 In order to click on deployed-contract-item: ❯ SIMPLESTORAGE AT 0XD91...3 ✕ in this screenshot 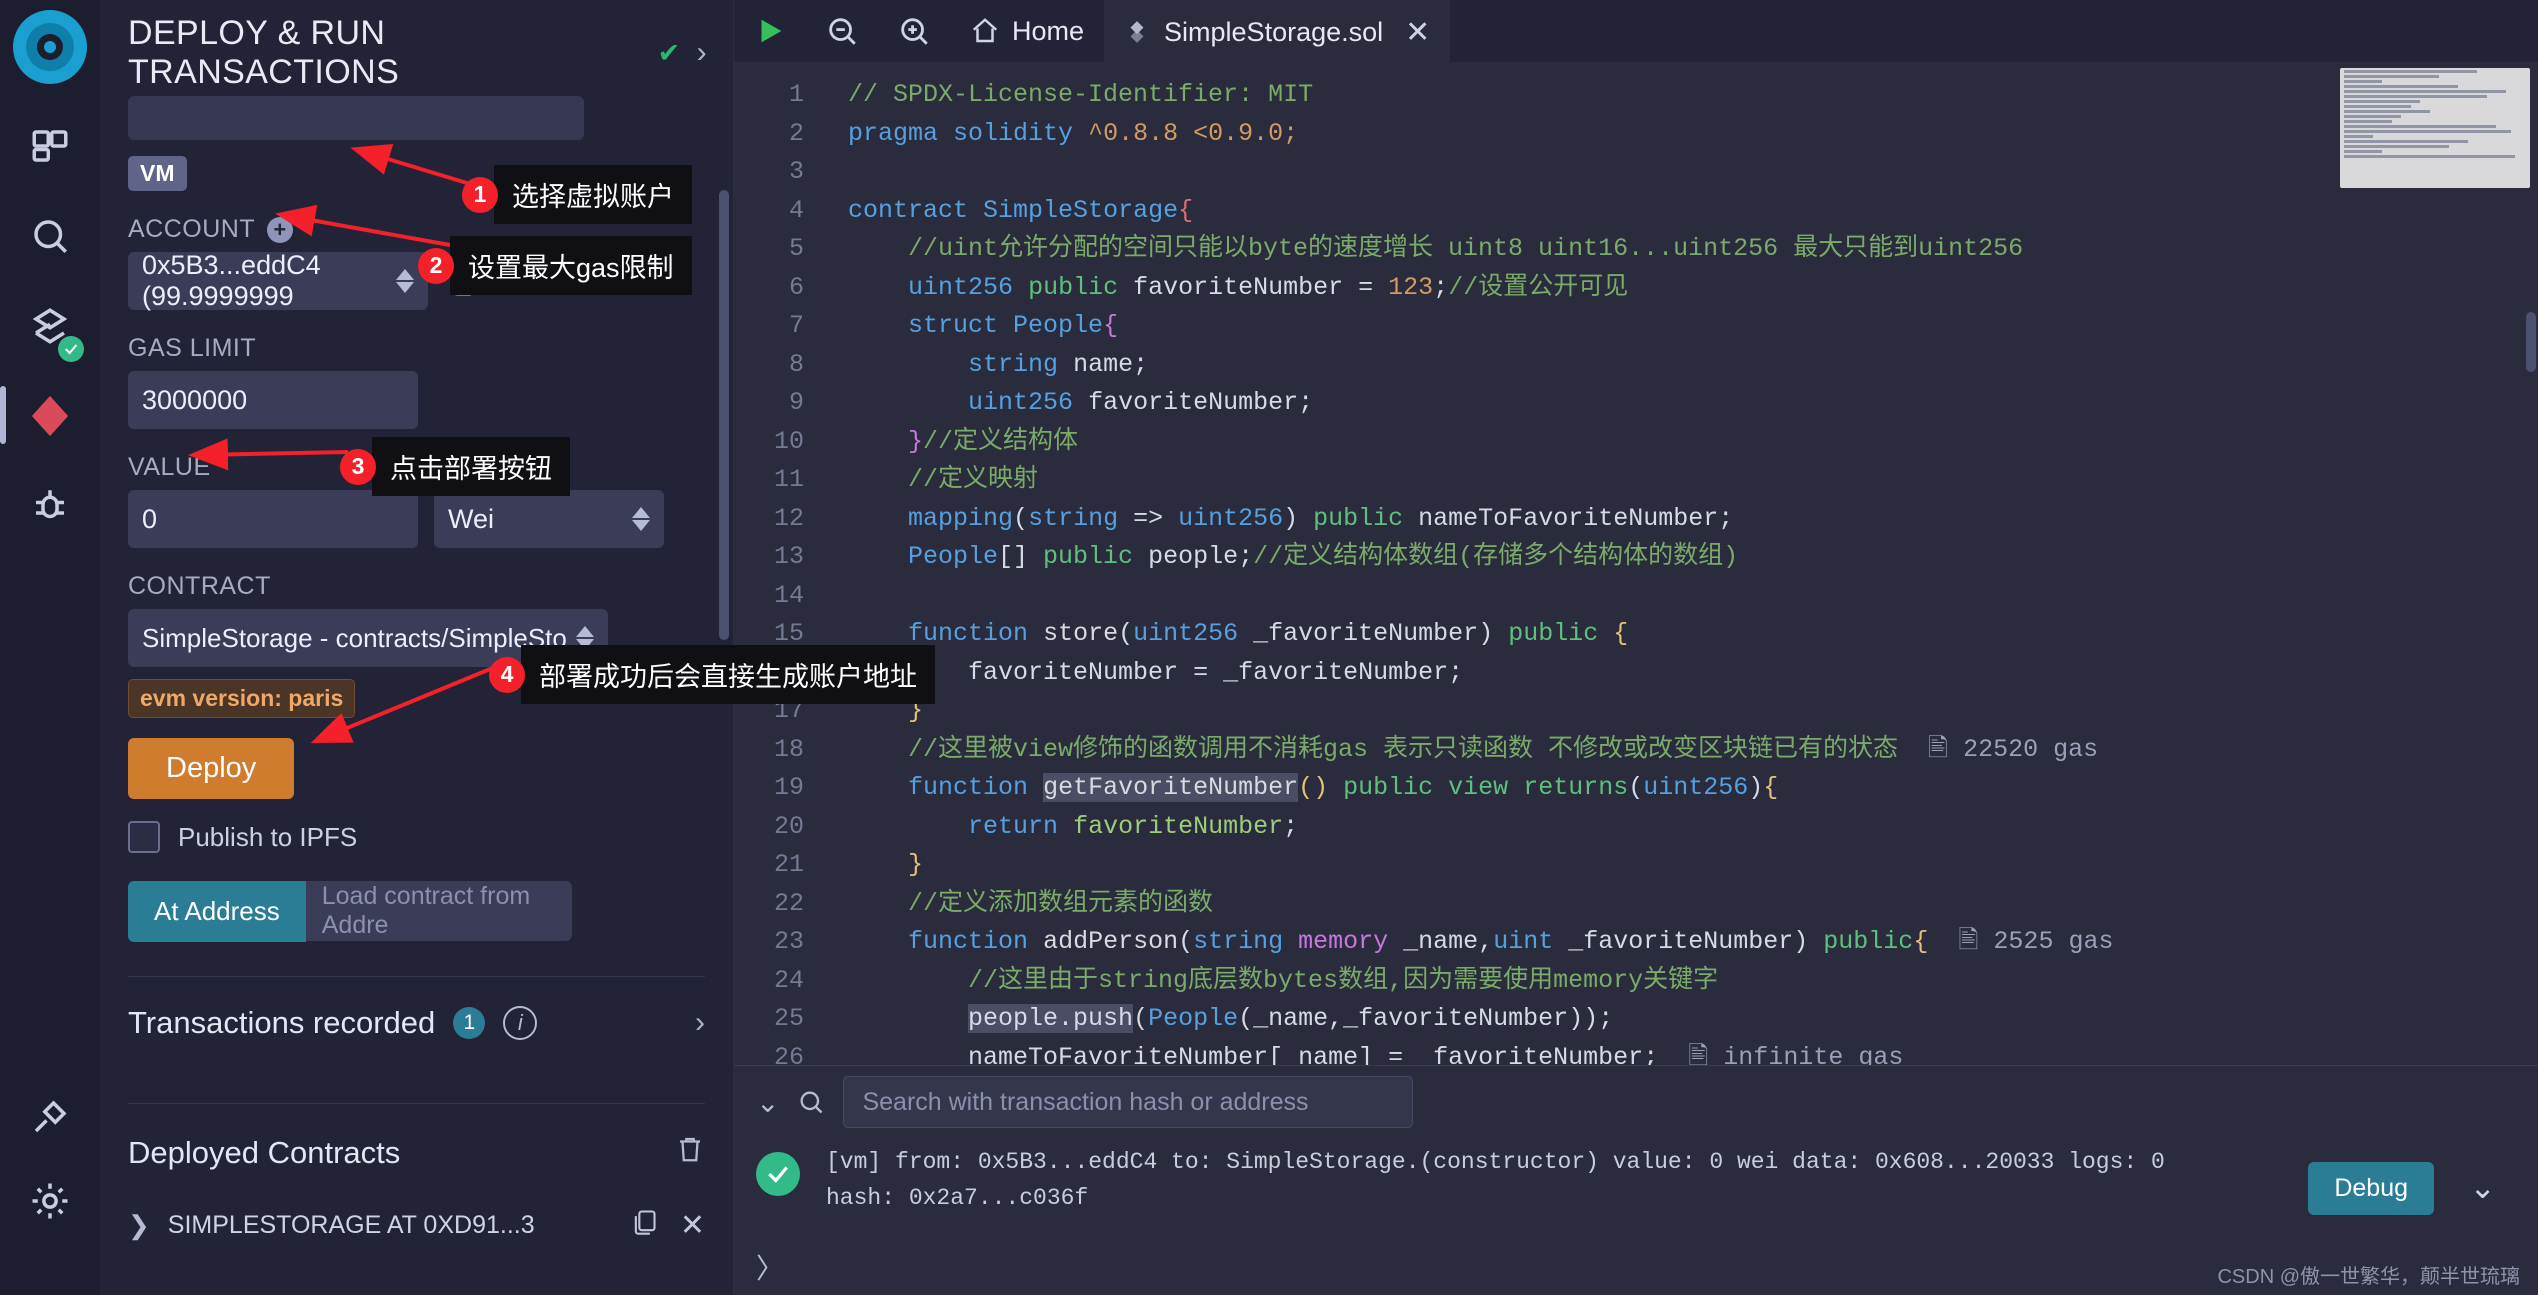, I will do `click(416, 1225)`.